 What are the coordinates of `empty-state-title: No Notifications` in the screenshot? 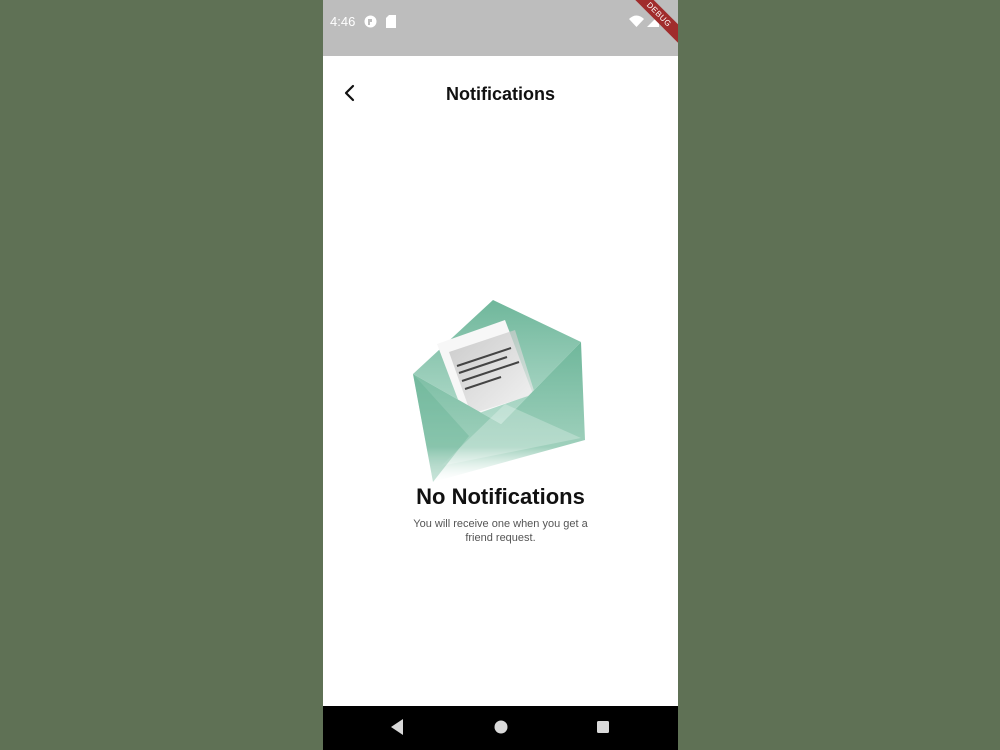 It's located at (500, 496).